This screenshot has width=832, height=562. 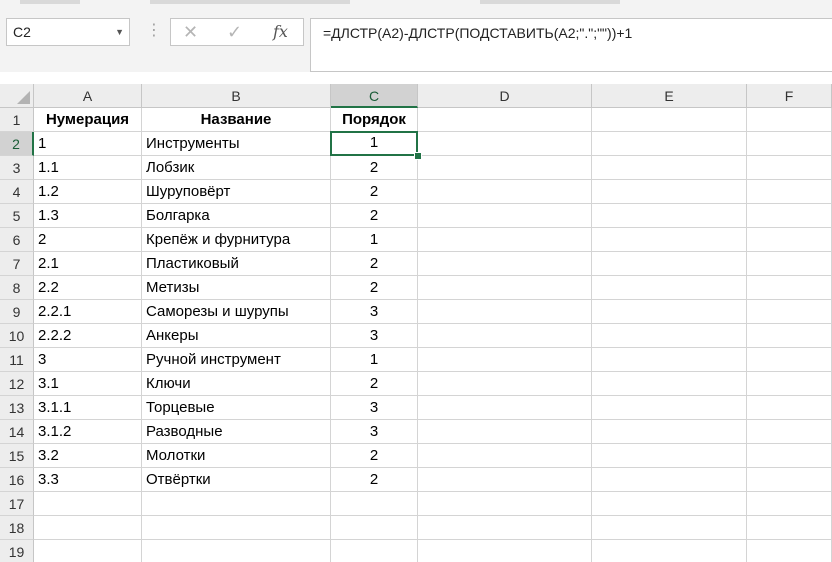 What do you see at coordinates (374, 120) in the screenshot?
I see `cell-c1: Порядок` at bounding box center [374, 120].